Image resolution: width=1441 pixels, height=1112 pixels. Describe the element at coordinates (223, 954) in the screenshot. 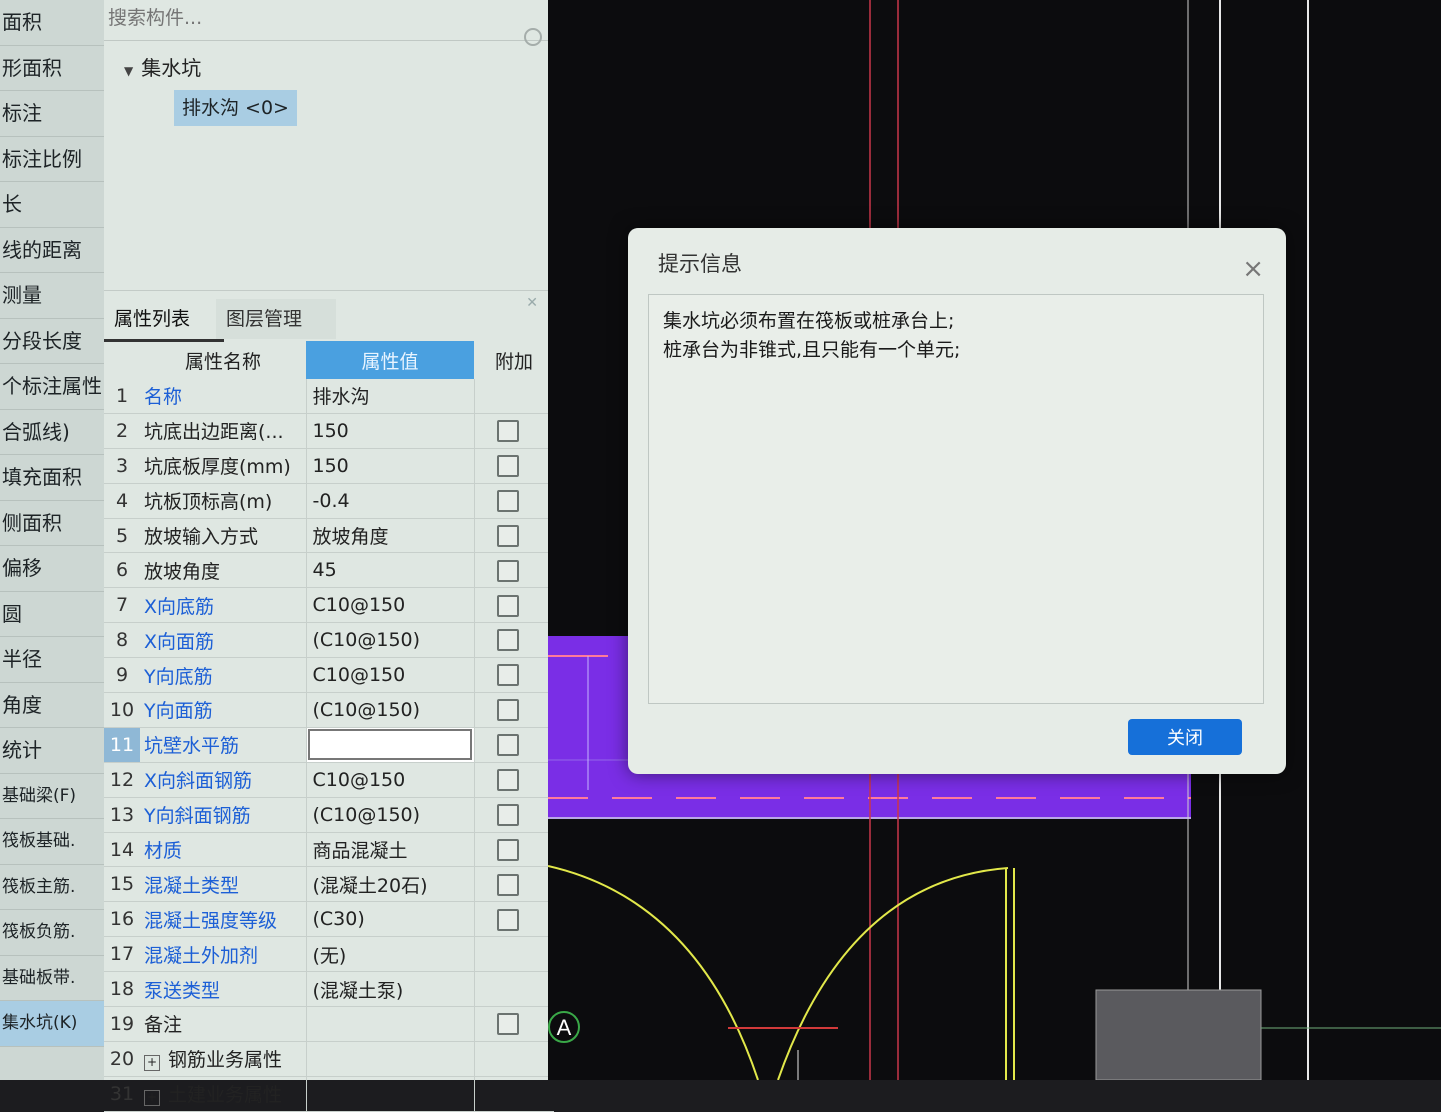

I see `property-name: 混凝土外加剂` at that location.